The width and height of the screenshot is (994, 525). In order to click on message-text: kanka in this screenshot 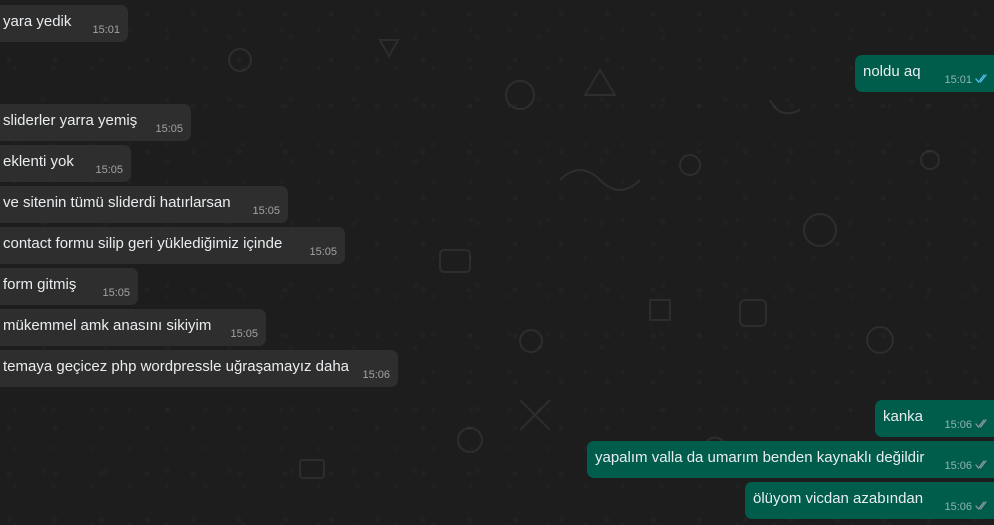, I will do `click(903, 416)`.